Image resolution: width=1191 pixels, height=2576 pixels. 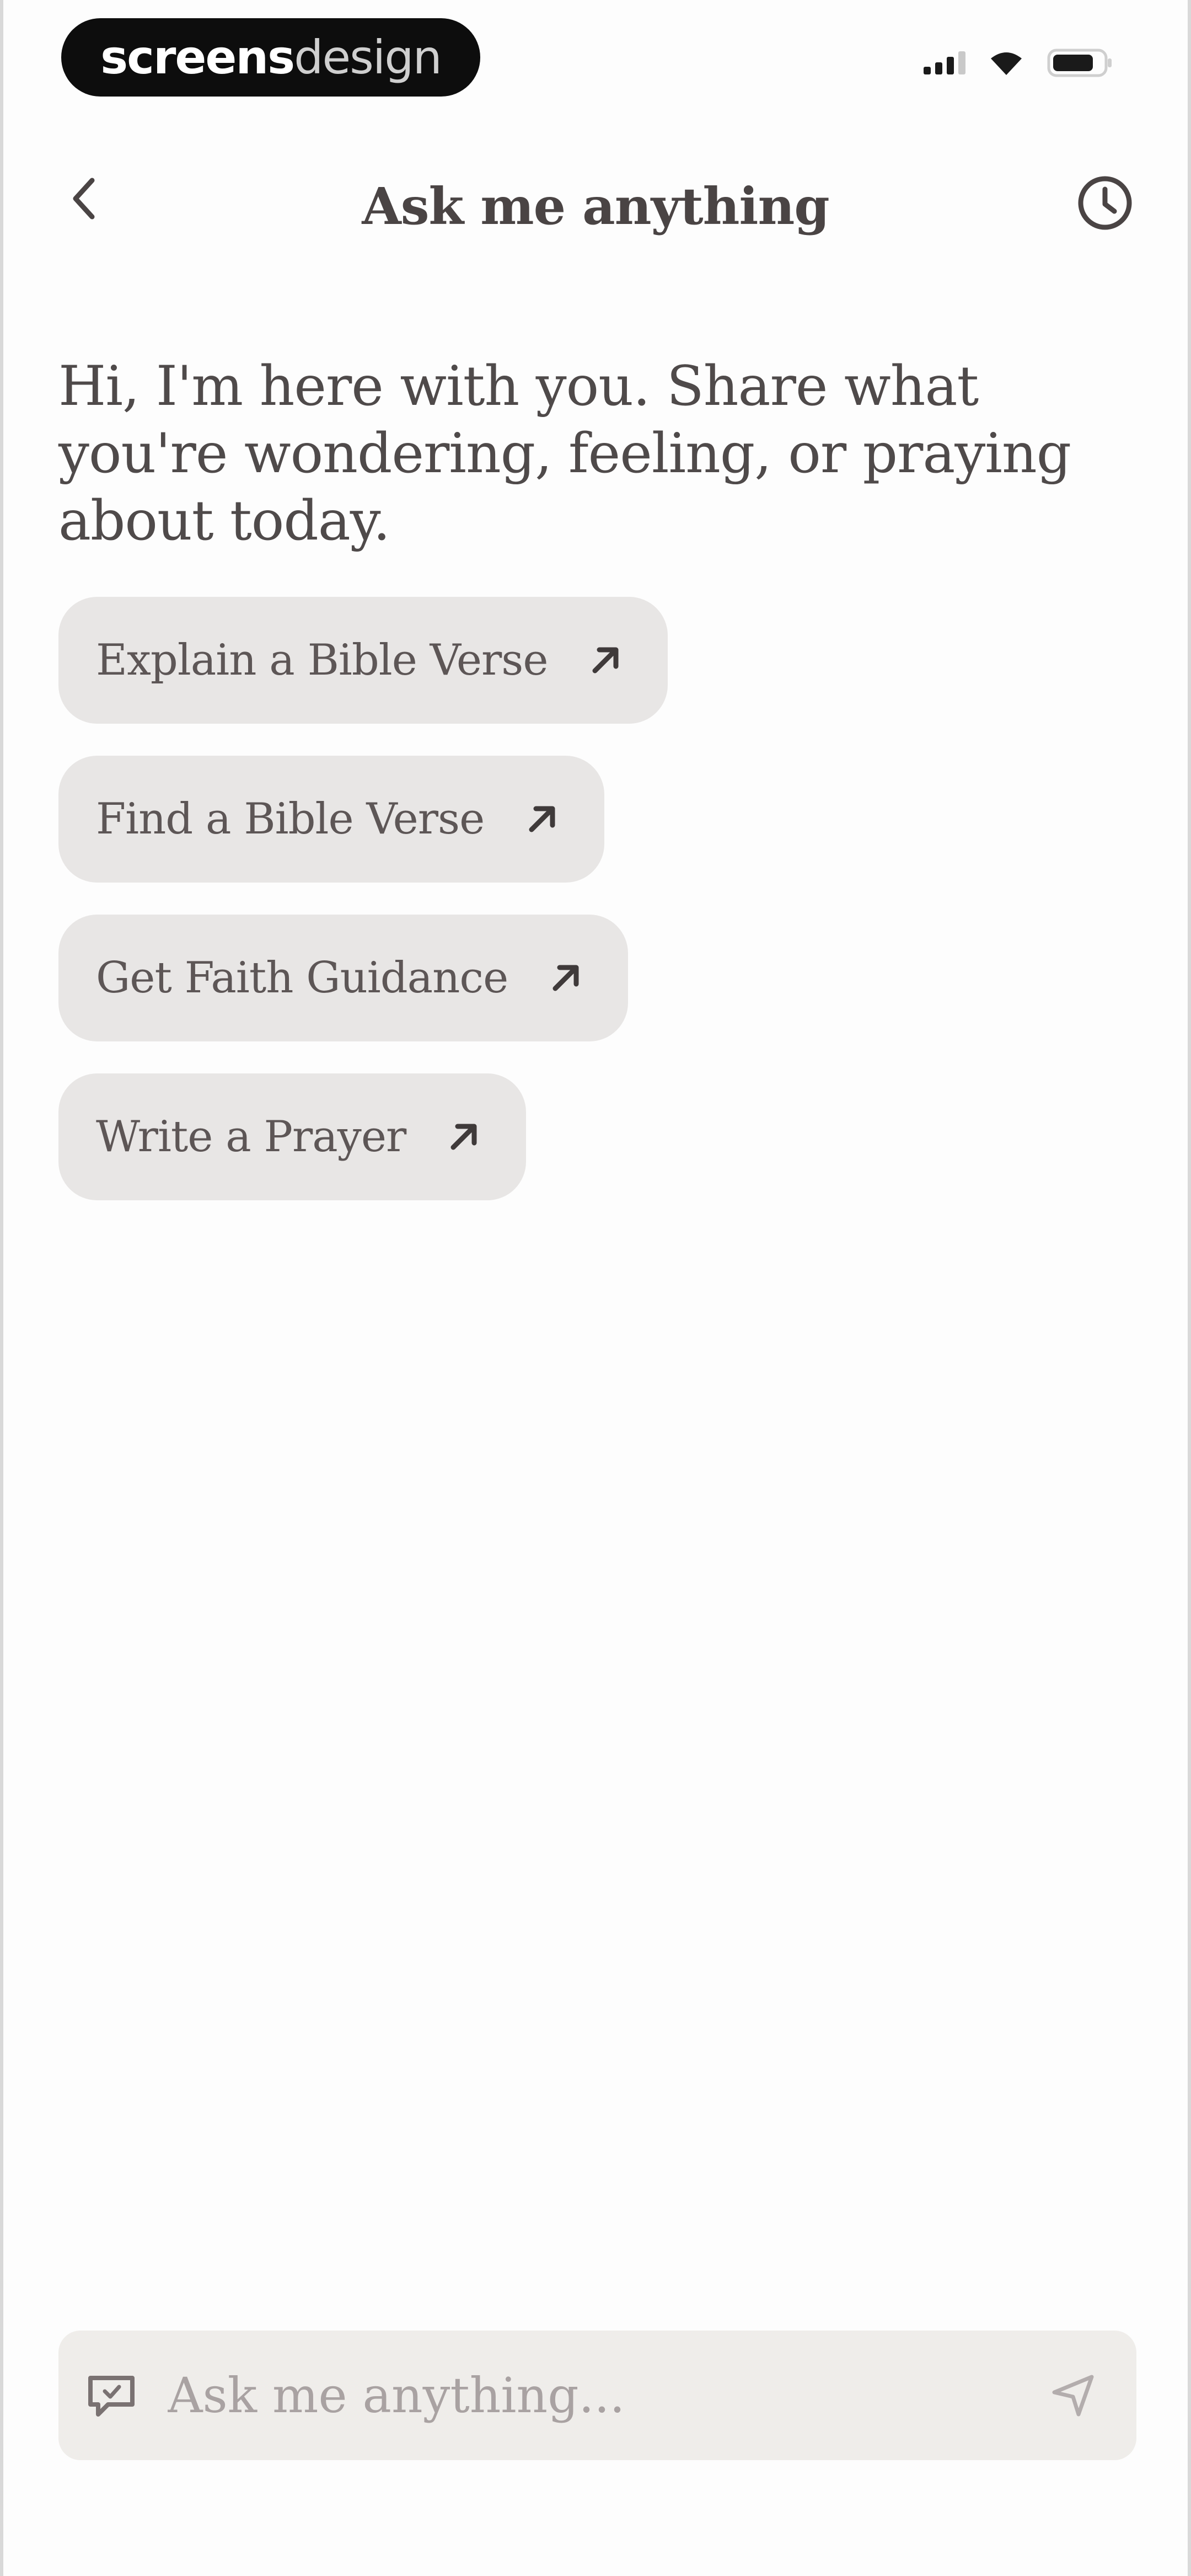 What do you see at coordinates (251, 1137) in the screenshot?
I see `suggestion-label: Write a Prayer` at bounding box center [251, 1137].